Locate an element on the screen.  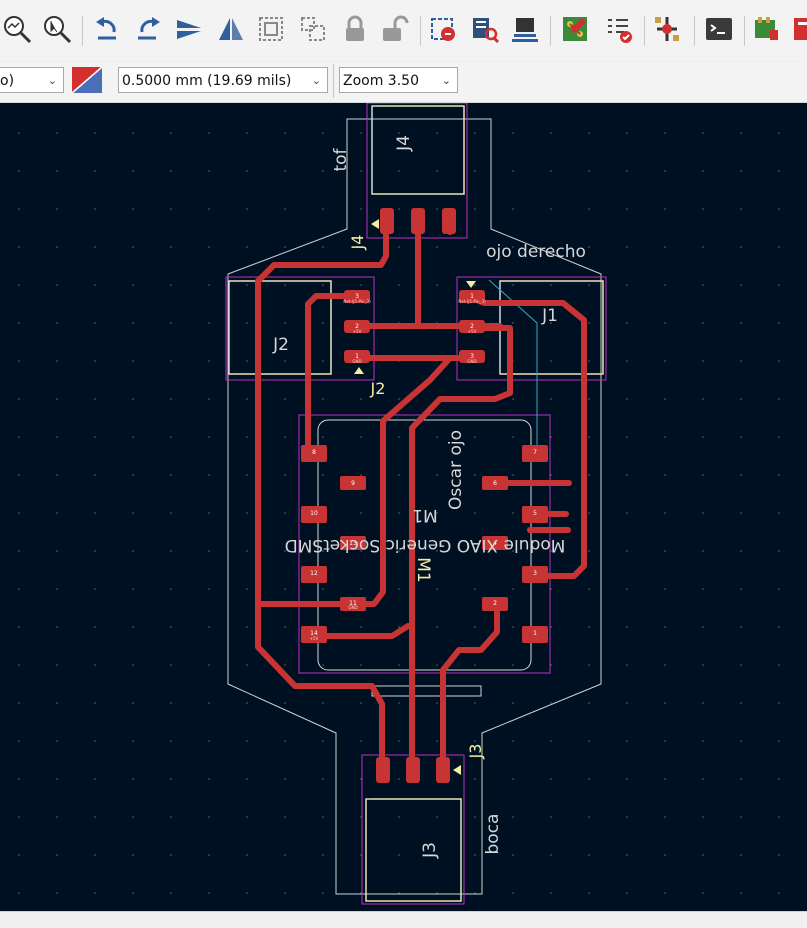
m1-fab-reference: M1 is located at coordinates (424, 515).